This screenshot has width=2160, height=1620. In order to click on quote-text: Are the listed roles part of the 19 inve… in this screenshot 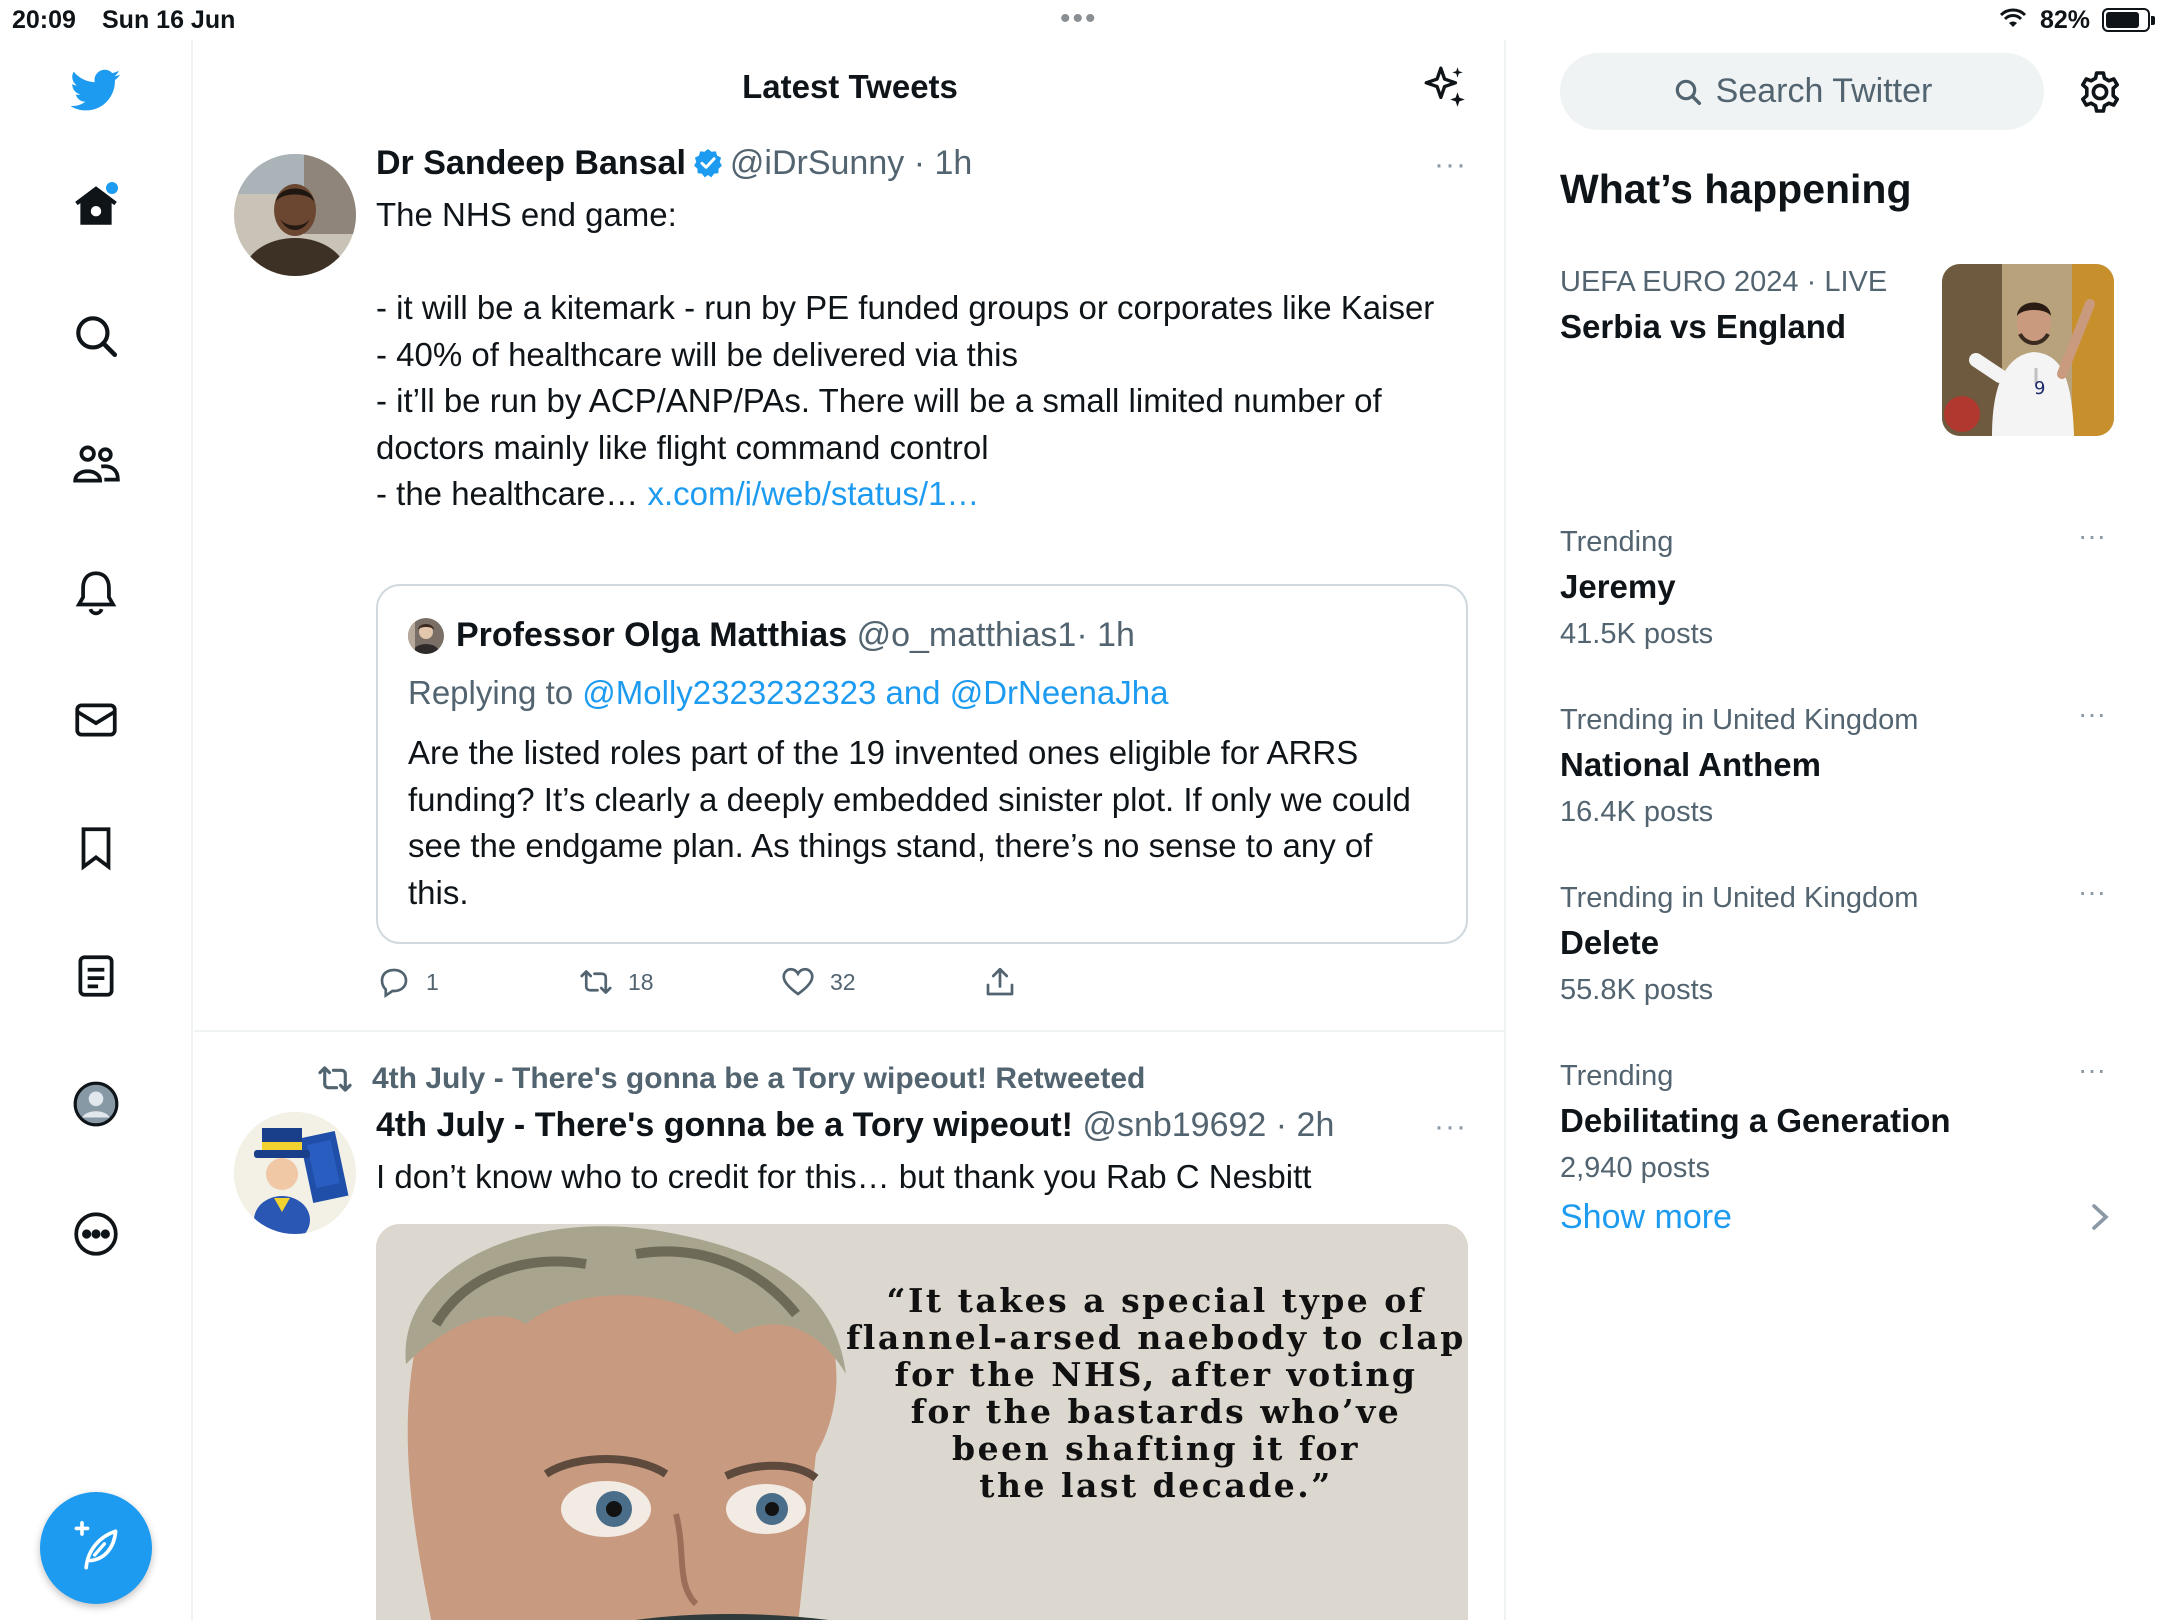, I will do `click(909, 822)`.